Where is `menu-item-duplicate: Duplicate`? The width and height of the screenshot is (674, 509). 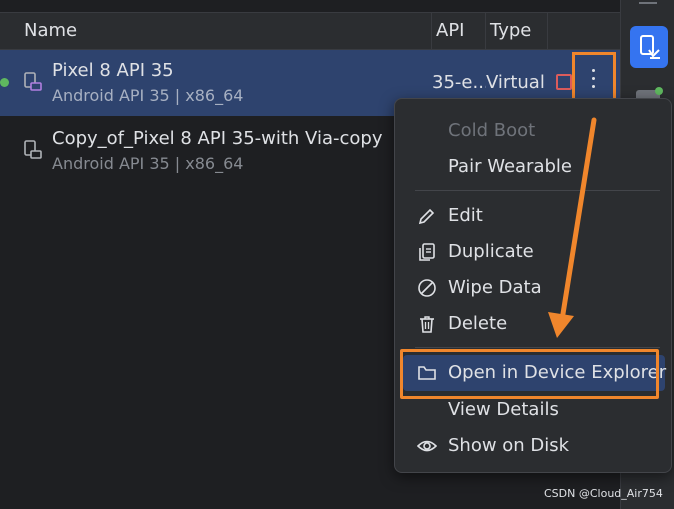
menu-item-duplicate: Duplicate is located at coordinates (534, 252).